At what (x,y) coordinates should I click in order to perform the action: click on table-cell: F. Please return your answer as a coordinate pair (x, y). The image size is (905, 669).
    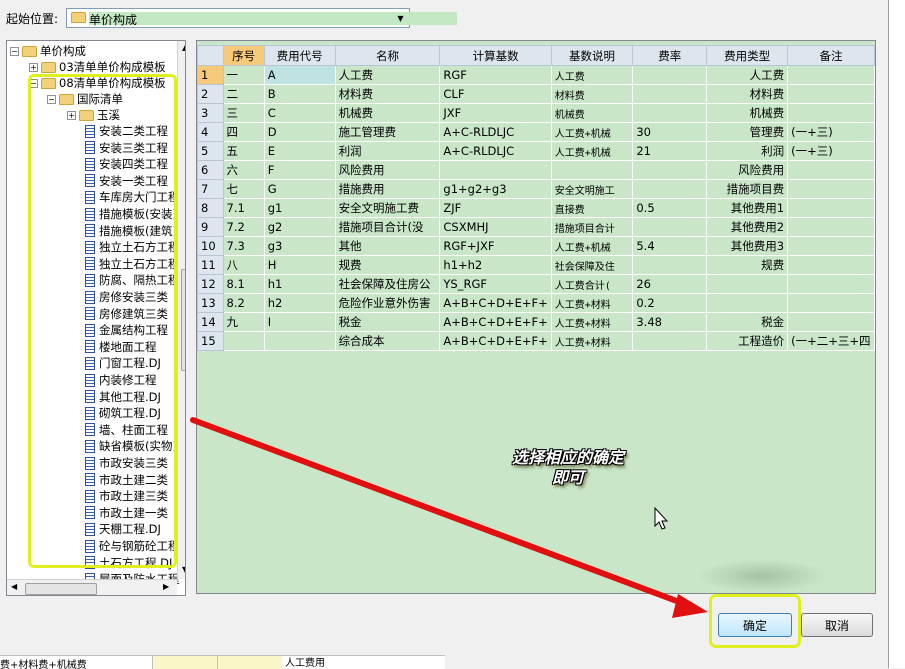
    Looking at the image, I should click on (299, 170).